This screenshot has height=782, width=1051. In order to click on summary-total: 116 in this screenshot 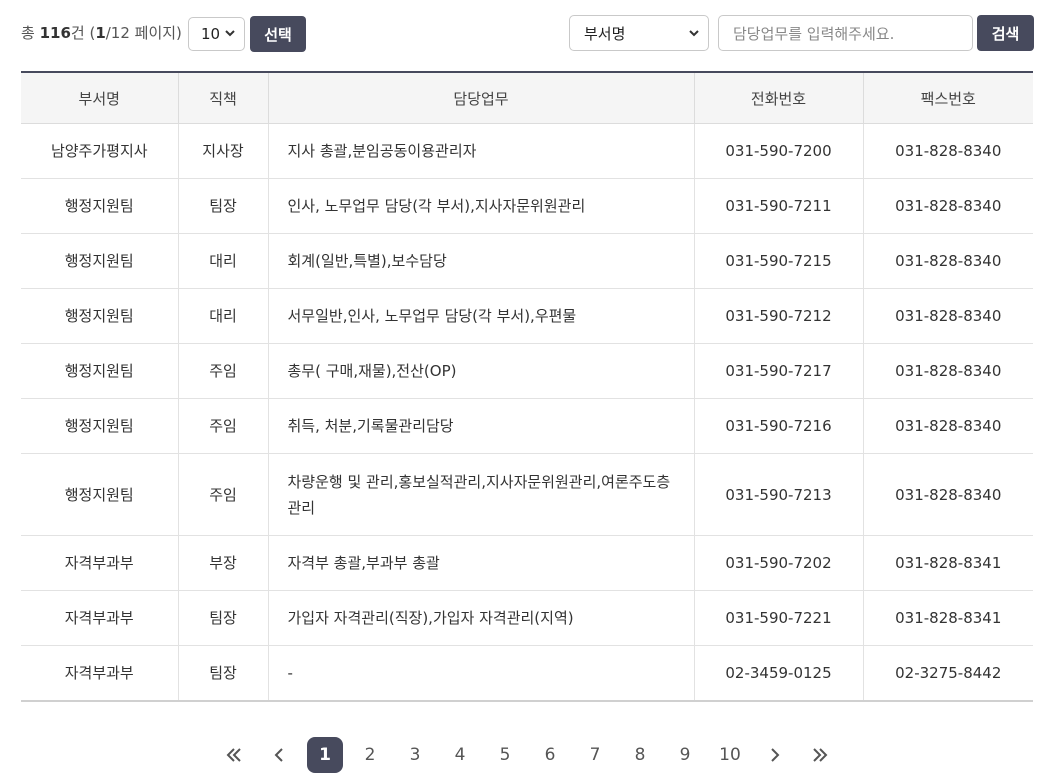, I will do `click(55, 33)`.